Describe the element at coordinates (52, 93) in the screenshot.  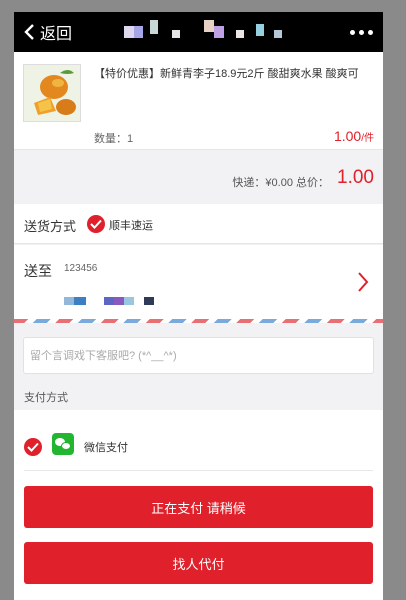
I see `product-thumbnail` at that location.